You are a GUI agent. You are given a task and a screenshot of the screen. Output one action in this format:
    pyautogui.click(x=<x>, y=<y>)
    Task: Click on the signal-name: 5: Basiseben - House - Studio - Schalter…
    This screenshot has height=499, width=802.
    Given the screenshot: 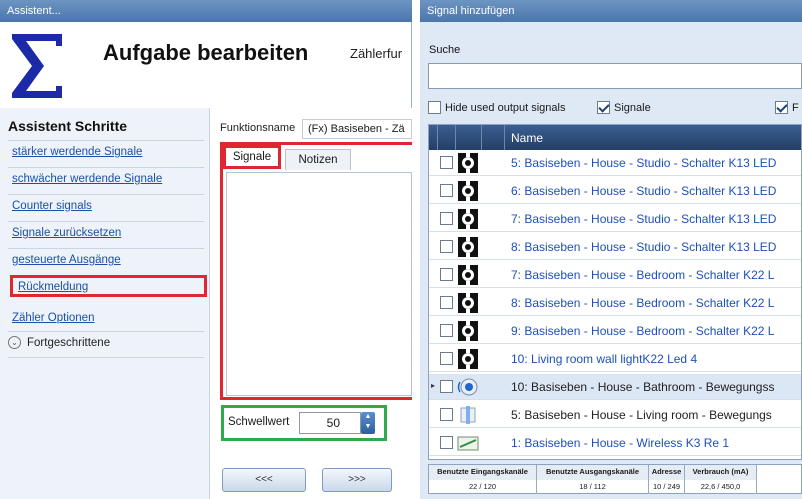 What is the action you would take?
    pyautogui.click(x=643, y=163)
    